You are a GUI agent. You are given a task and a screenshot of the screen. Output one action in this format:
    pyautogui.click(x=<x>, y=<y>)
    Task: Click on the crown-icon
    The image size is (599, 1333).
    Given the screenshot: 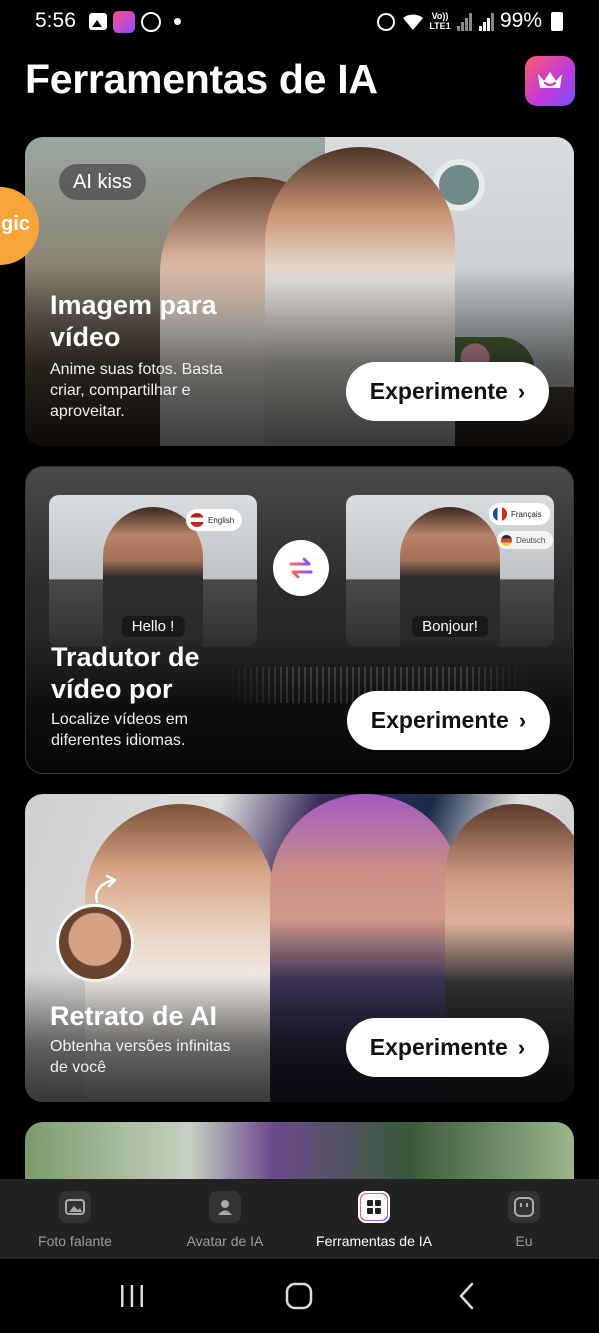 What is the action you would take?
    pyautogui.click(x=550, y=80)
    